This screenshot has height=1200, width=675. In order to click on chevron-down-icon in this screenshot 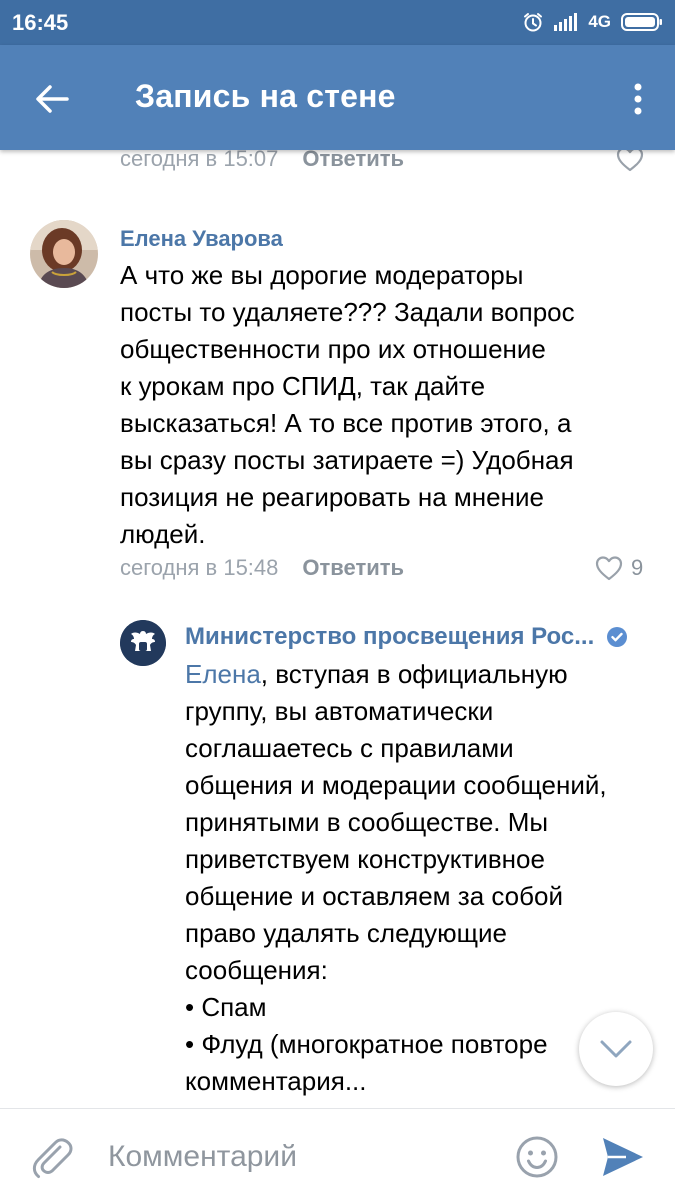, I will do `click(616, 1049)`.